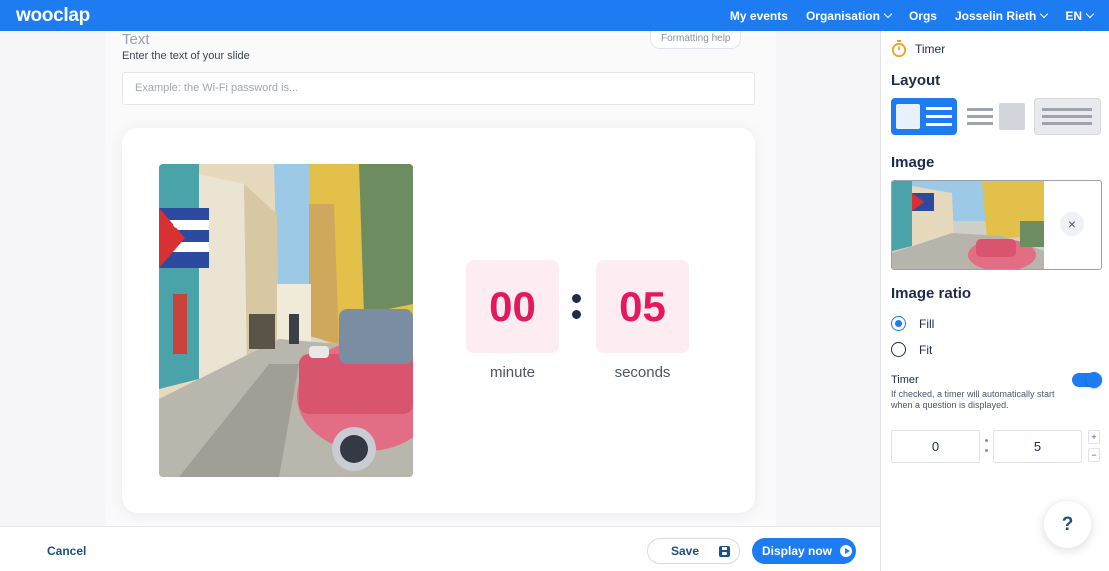 The height and width of the screenshot is (571, 1109). I want to click on save-button: Save, so click(693, 551).